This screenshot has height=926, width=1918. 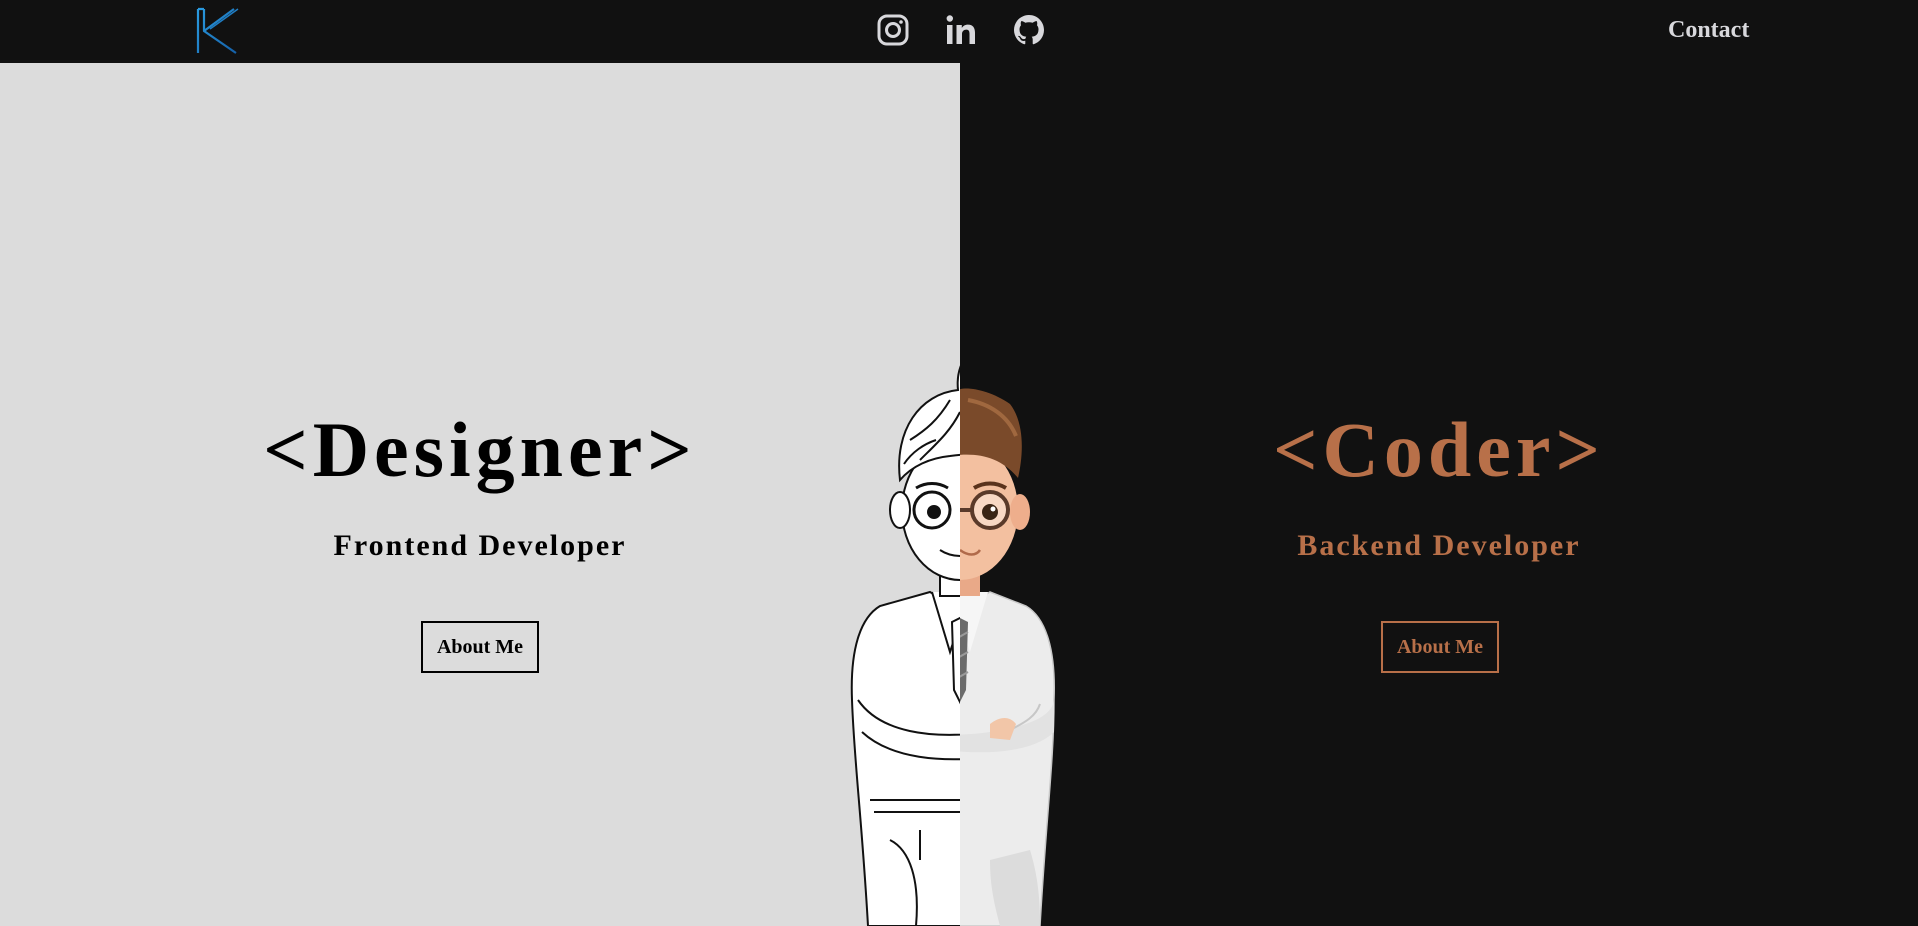 I want to click on coder-subtitle: Backend Developer, so click(x=1439, y=545).